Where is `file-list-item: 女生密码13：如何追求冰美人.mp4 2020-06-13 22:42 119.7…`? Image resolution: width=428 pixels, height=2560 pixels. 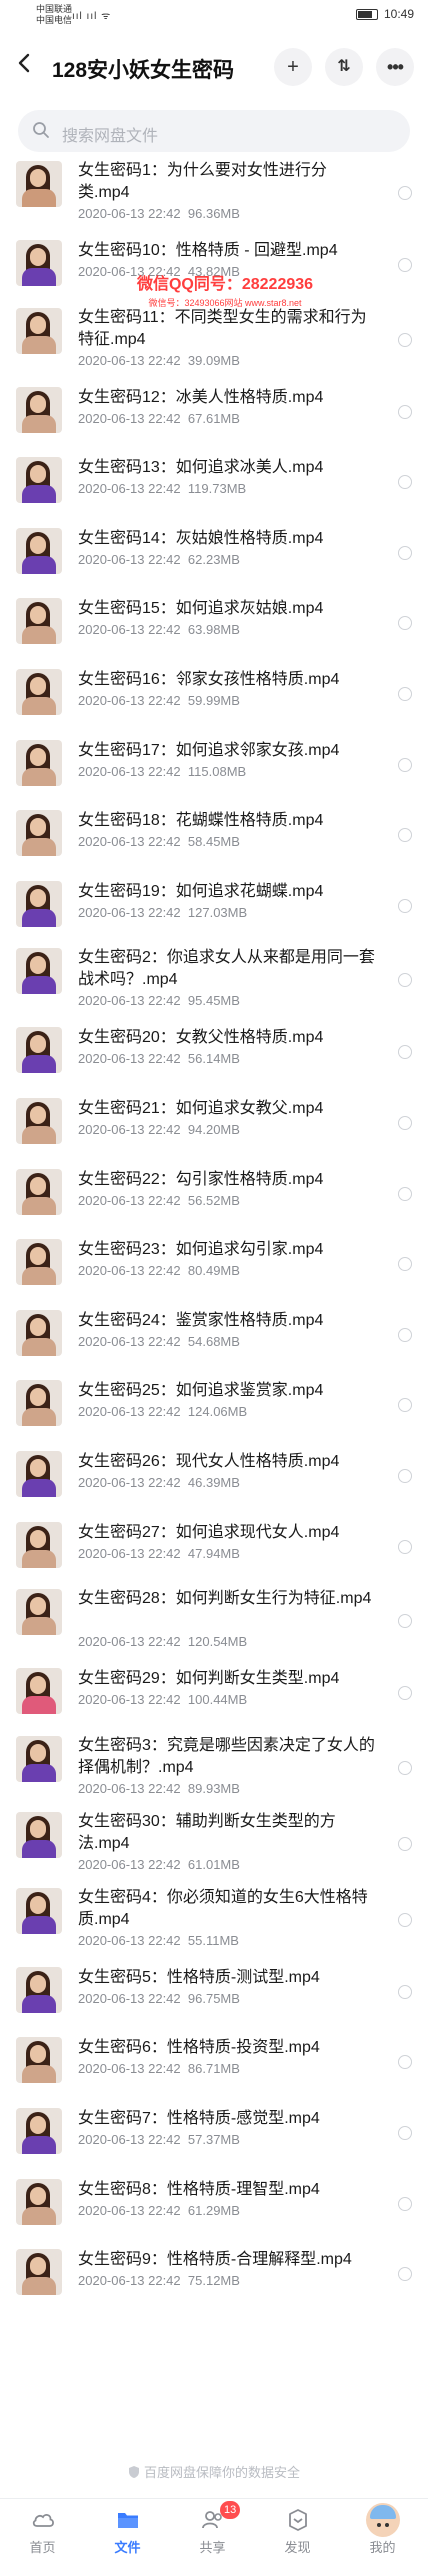
file-list-item: 女生密码13：如何追求冰美人.mp4 2020-06-13 22:42 119.7… is located at coordinates (214, 488).